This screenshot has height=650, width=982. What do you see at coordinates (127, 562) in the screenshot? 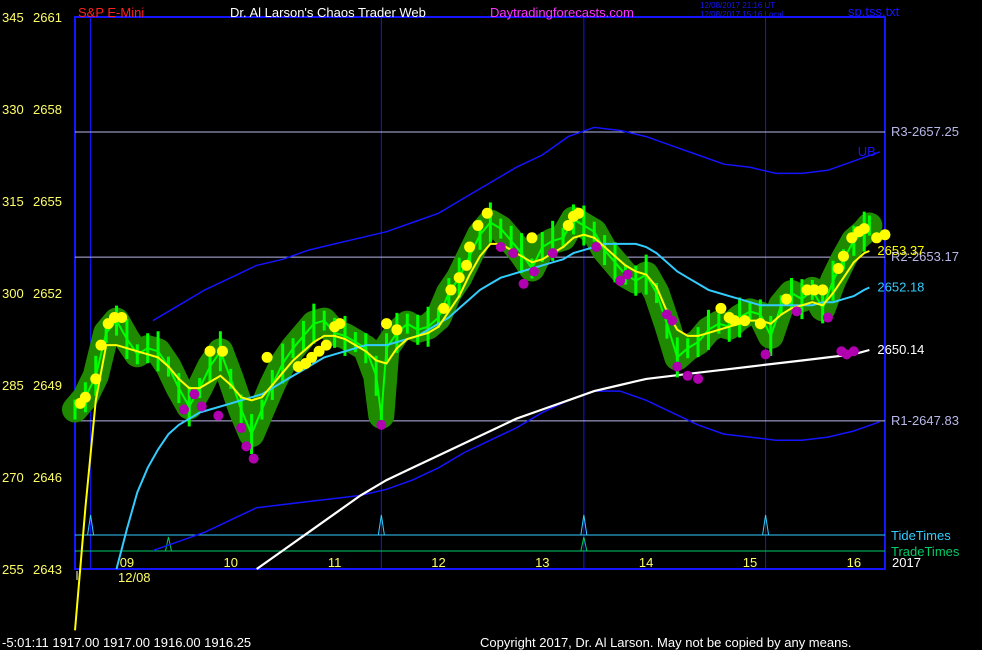
I see `x-tick-0: 09` at bounding box center [127, 562].